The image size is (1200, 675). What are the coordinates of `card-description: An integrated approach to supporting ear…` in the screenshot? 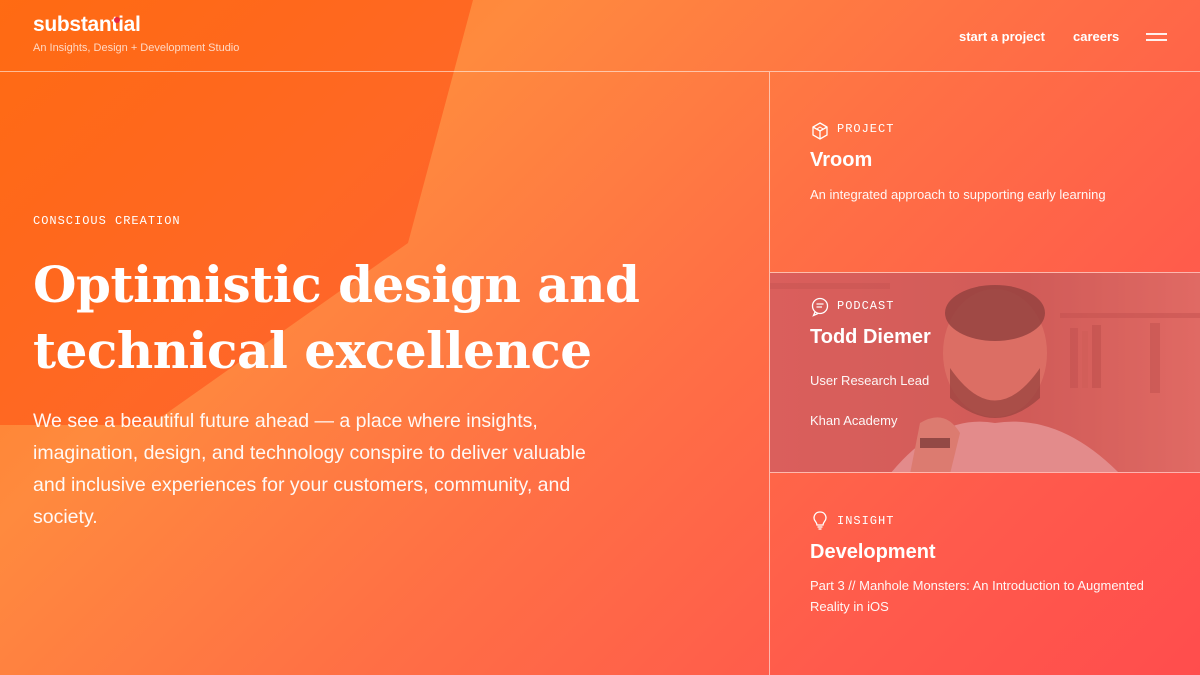 It's located at (958, 194).